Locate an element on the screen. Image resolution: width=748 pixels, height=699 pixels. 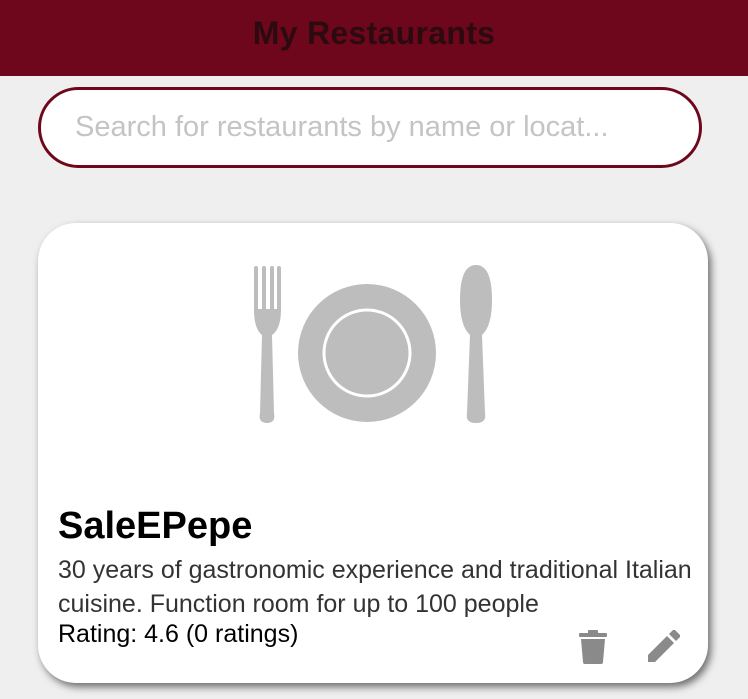
plate-fork-spoon-icon is located at coordinates (373, 344).